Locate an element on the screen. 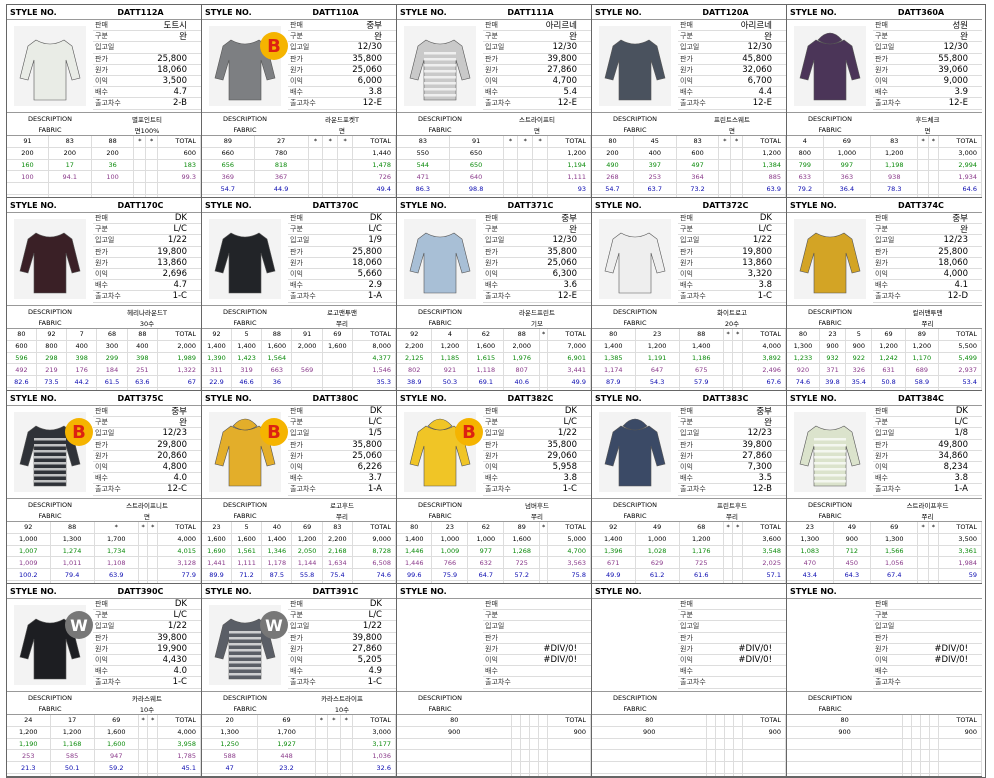 The image size is (994, 778). qty-cell: 55.8 is located at coordinates (307, 574).